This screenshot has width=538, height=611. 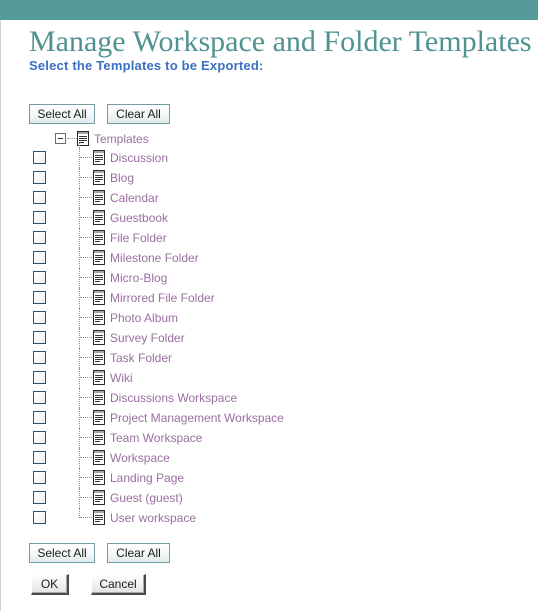 I want to click on tree-item-row: Photo Album, so click(x=269, y=318).